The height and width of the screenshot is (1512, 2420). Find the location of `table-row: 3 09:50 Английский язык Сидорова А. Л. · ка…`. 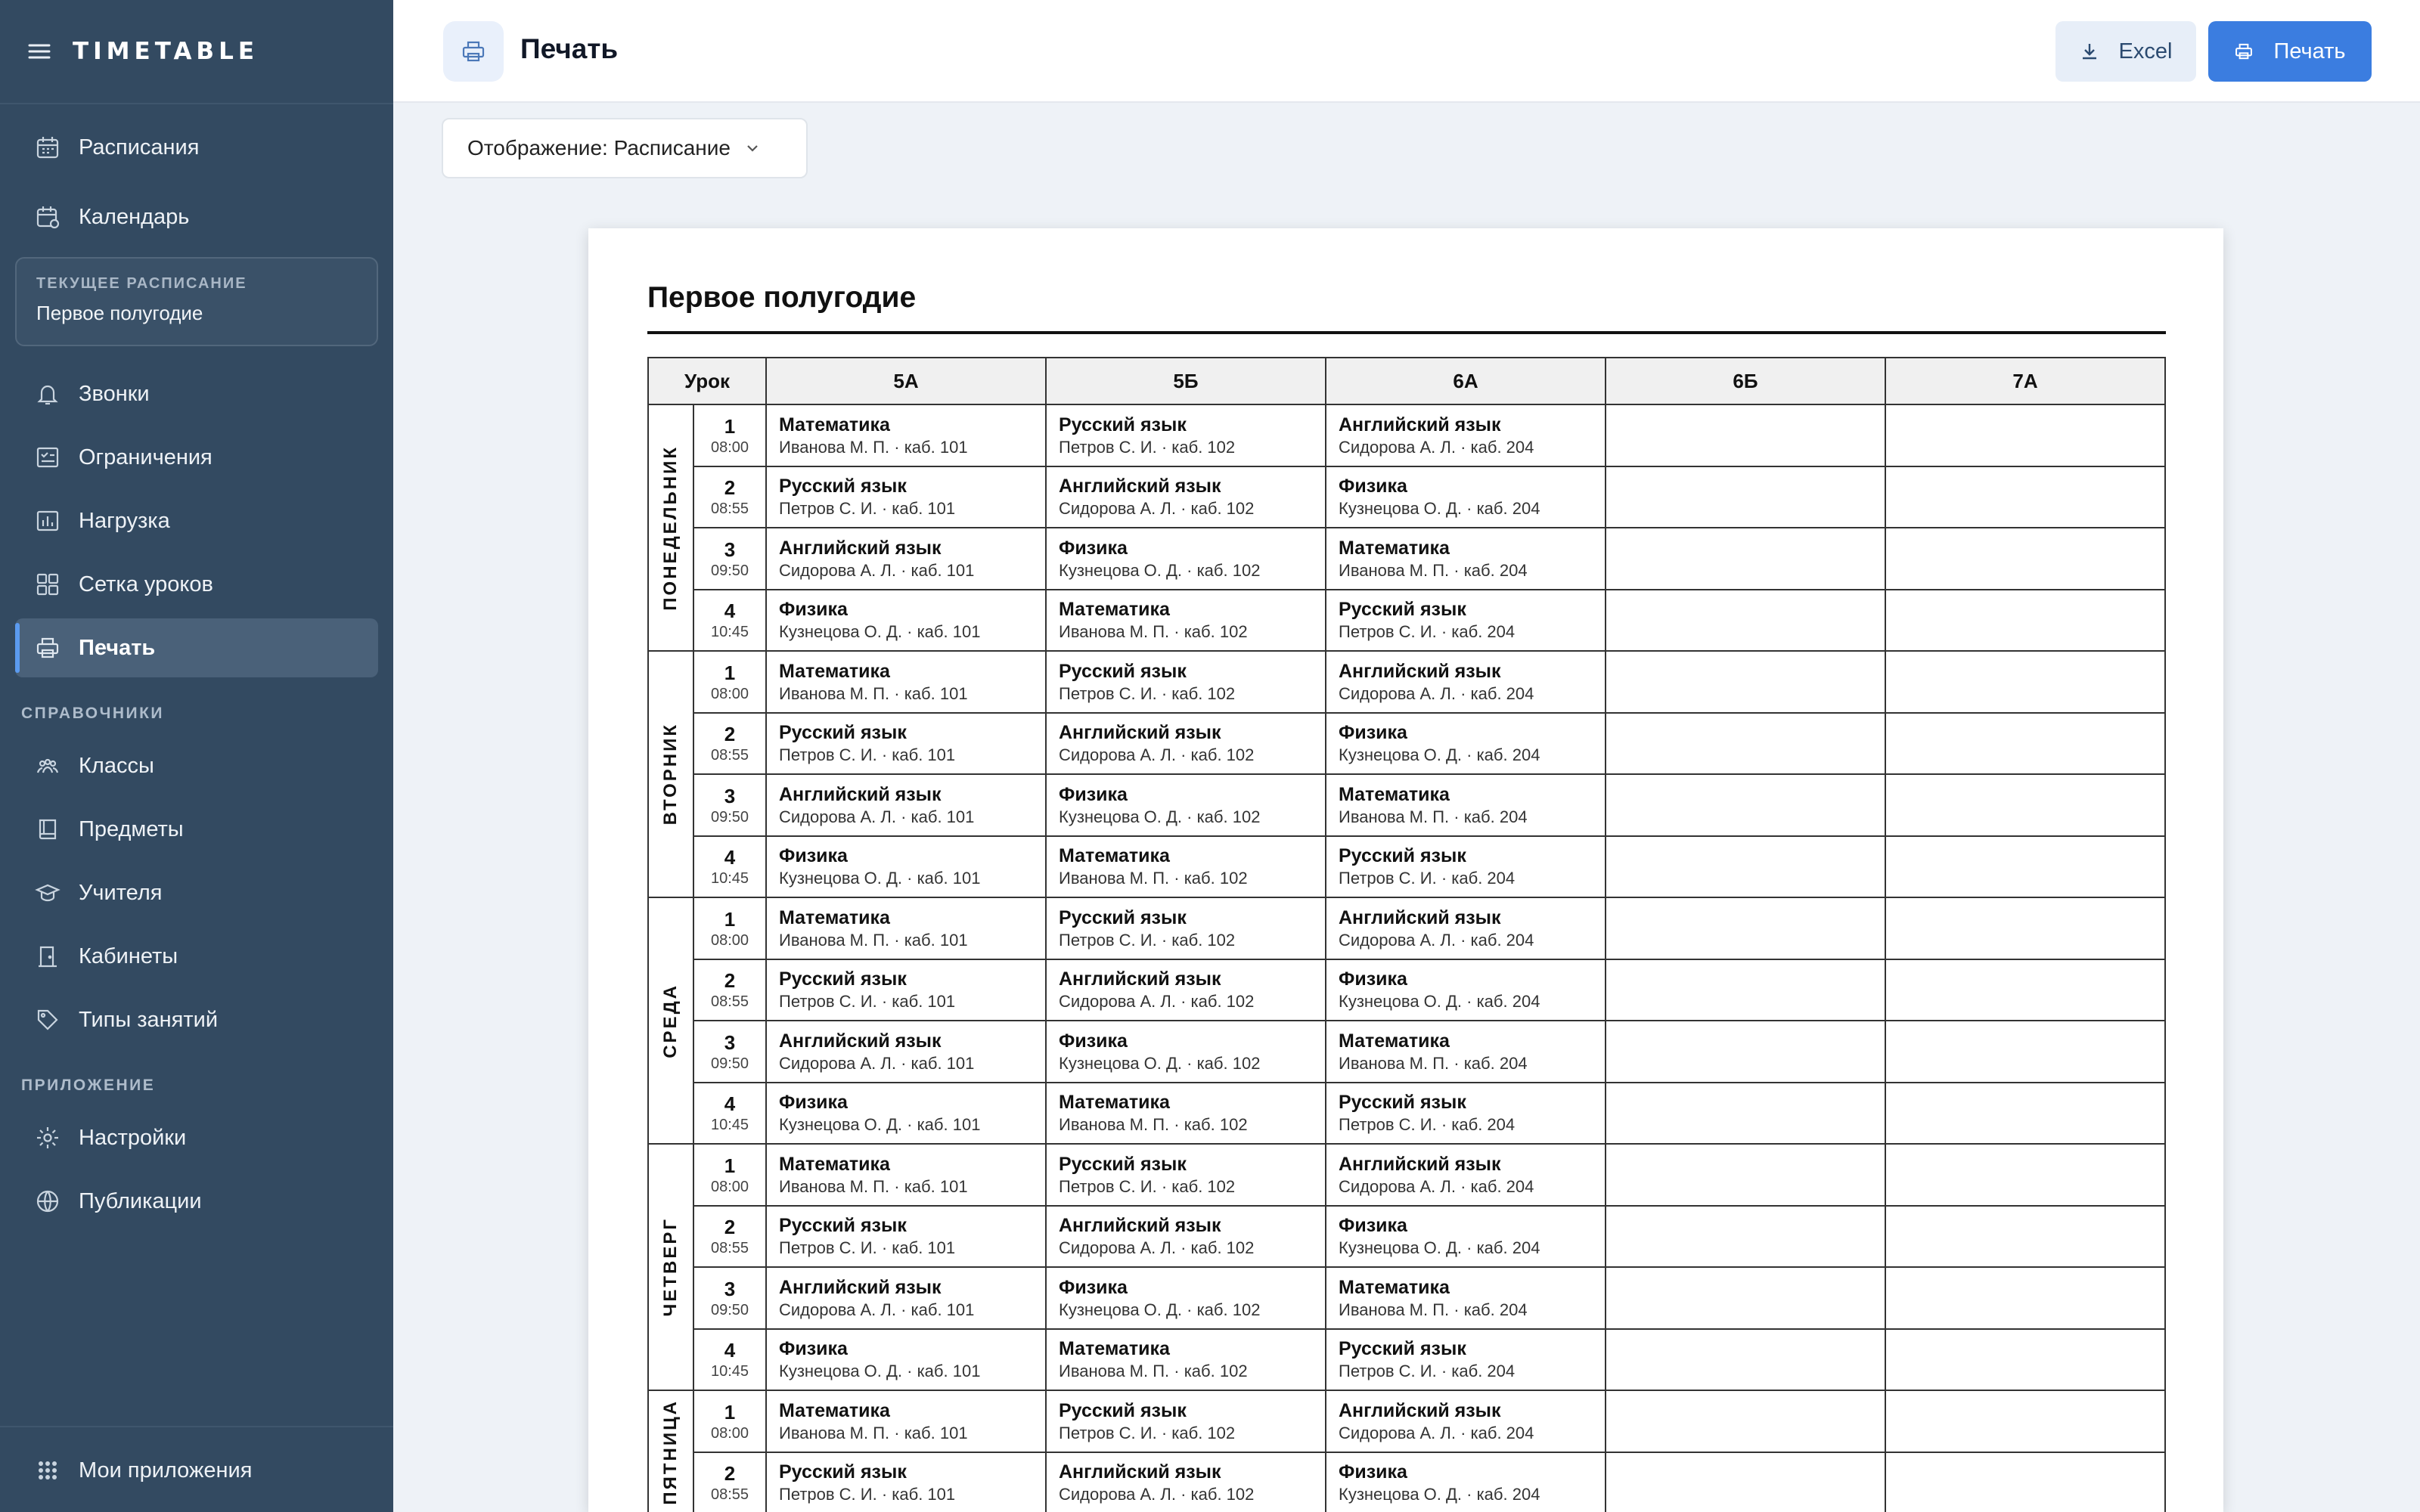

table-row: 3 09:50 Английский язык Сидорова А. Л. · ка… is located at coordinates (1407, 558).